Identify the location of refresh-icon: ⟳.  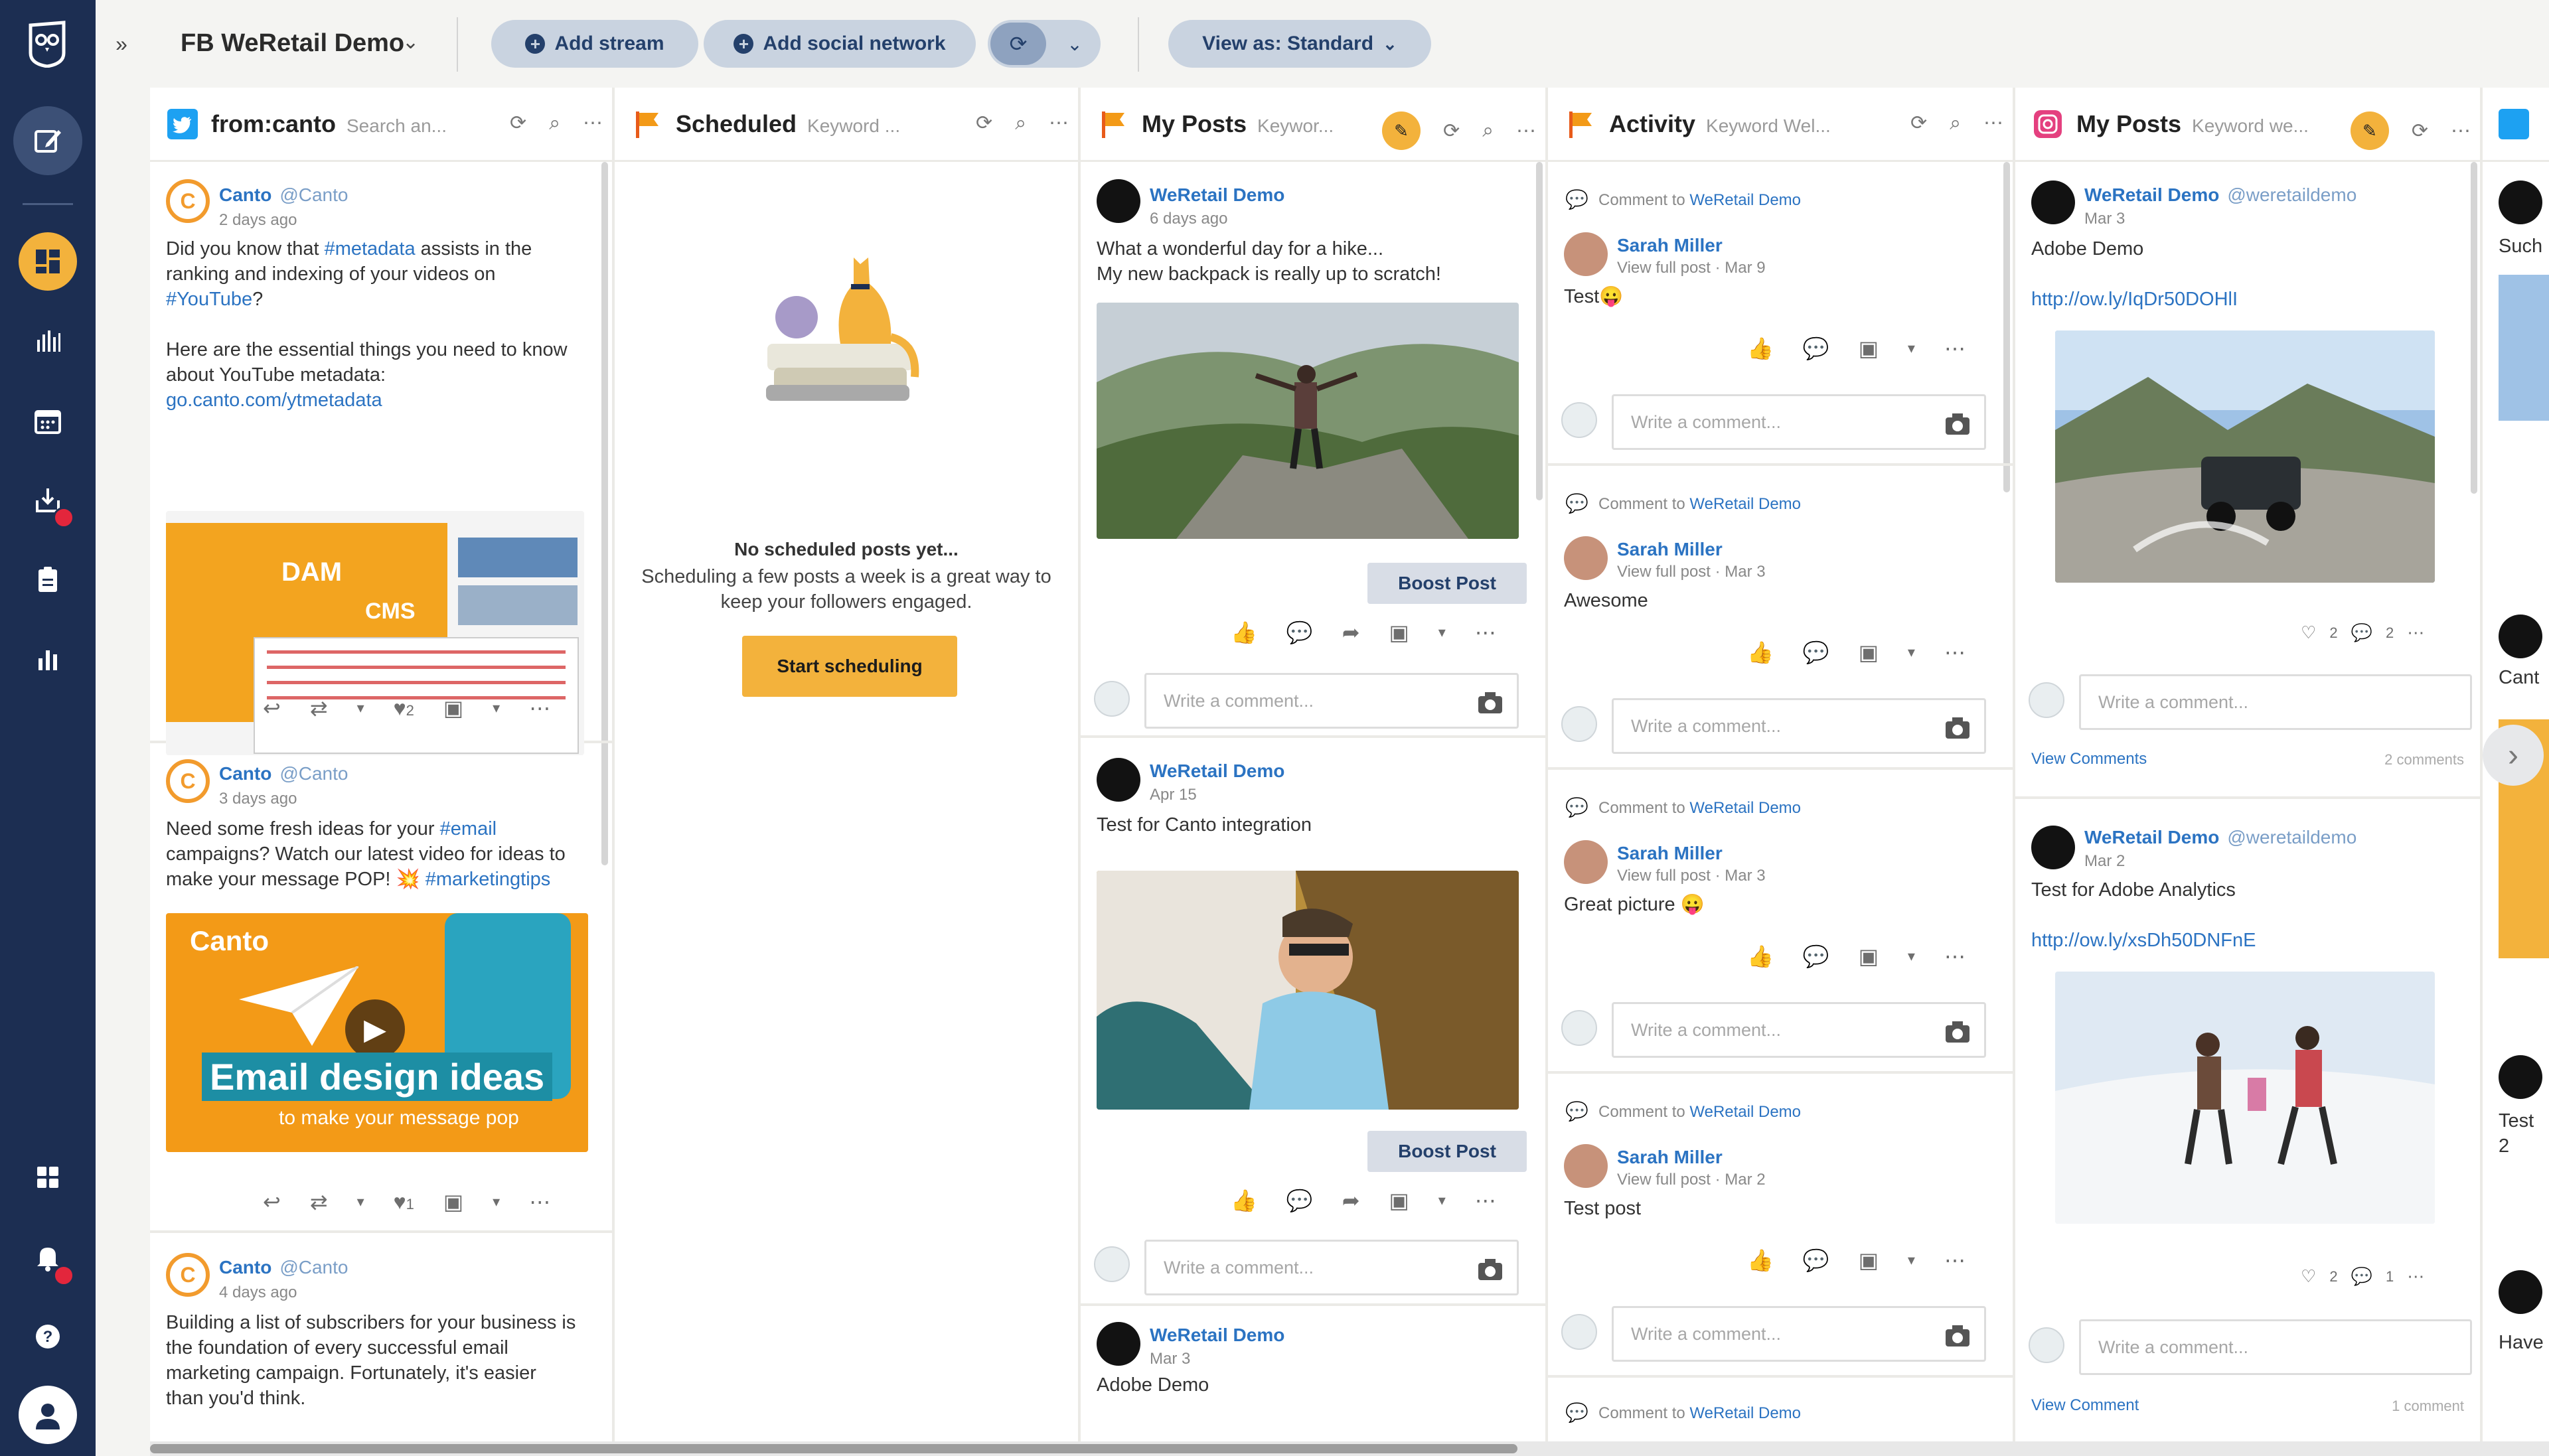
(1919, 123).